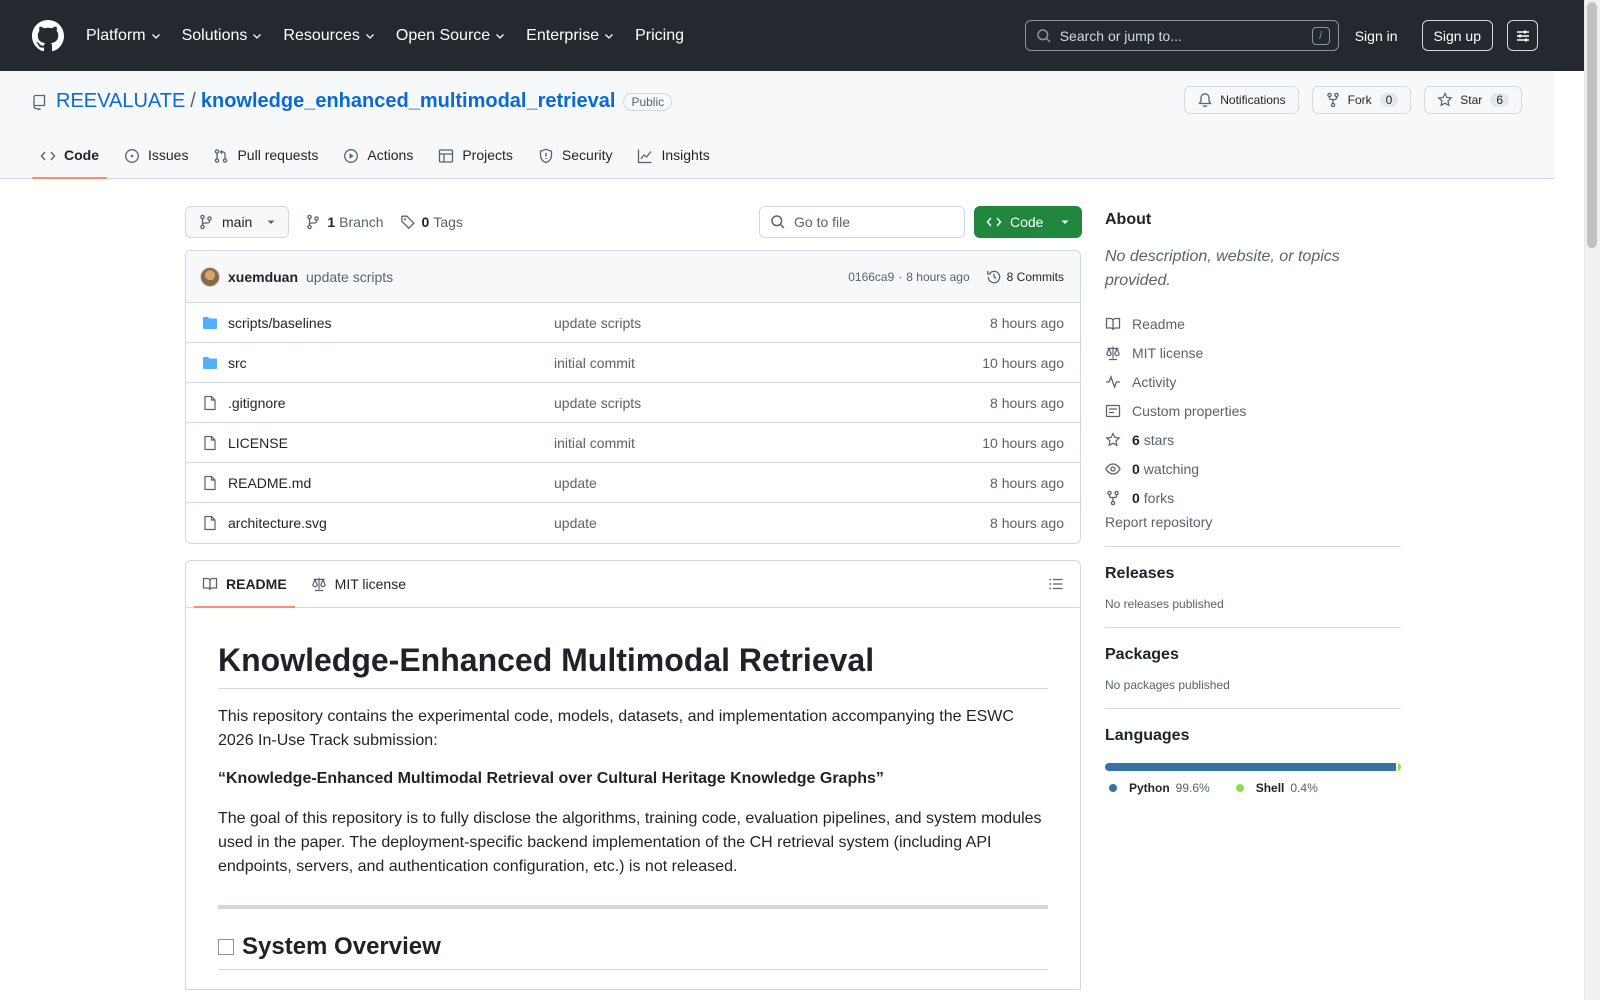  I want to click on file-row: LICENSE initial commit 10 hours ago, so click(633, 443).